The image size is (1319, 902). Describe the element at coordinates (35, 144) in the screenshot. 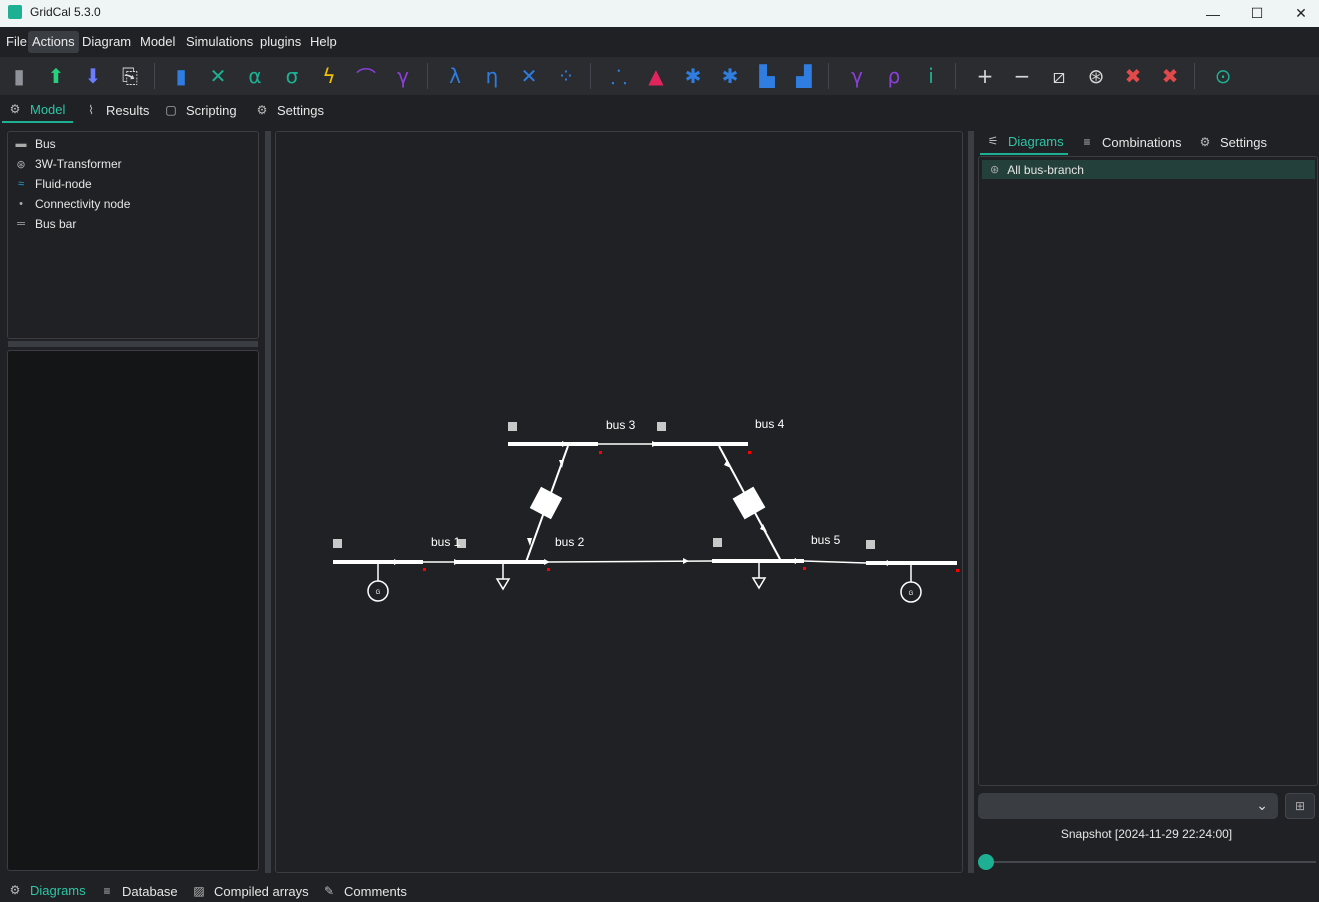

I see `library-item-bus: ▬ Bus` at that location.